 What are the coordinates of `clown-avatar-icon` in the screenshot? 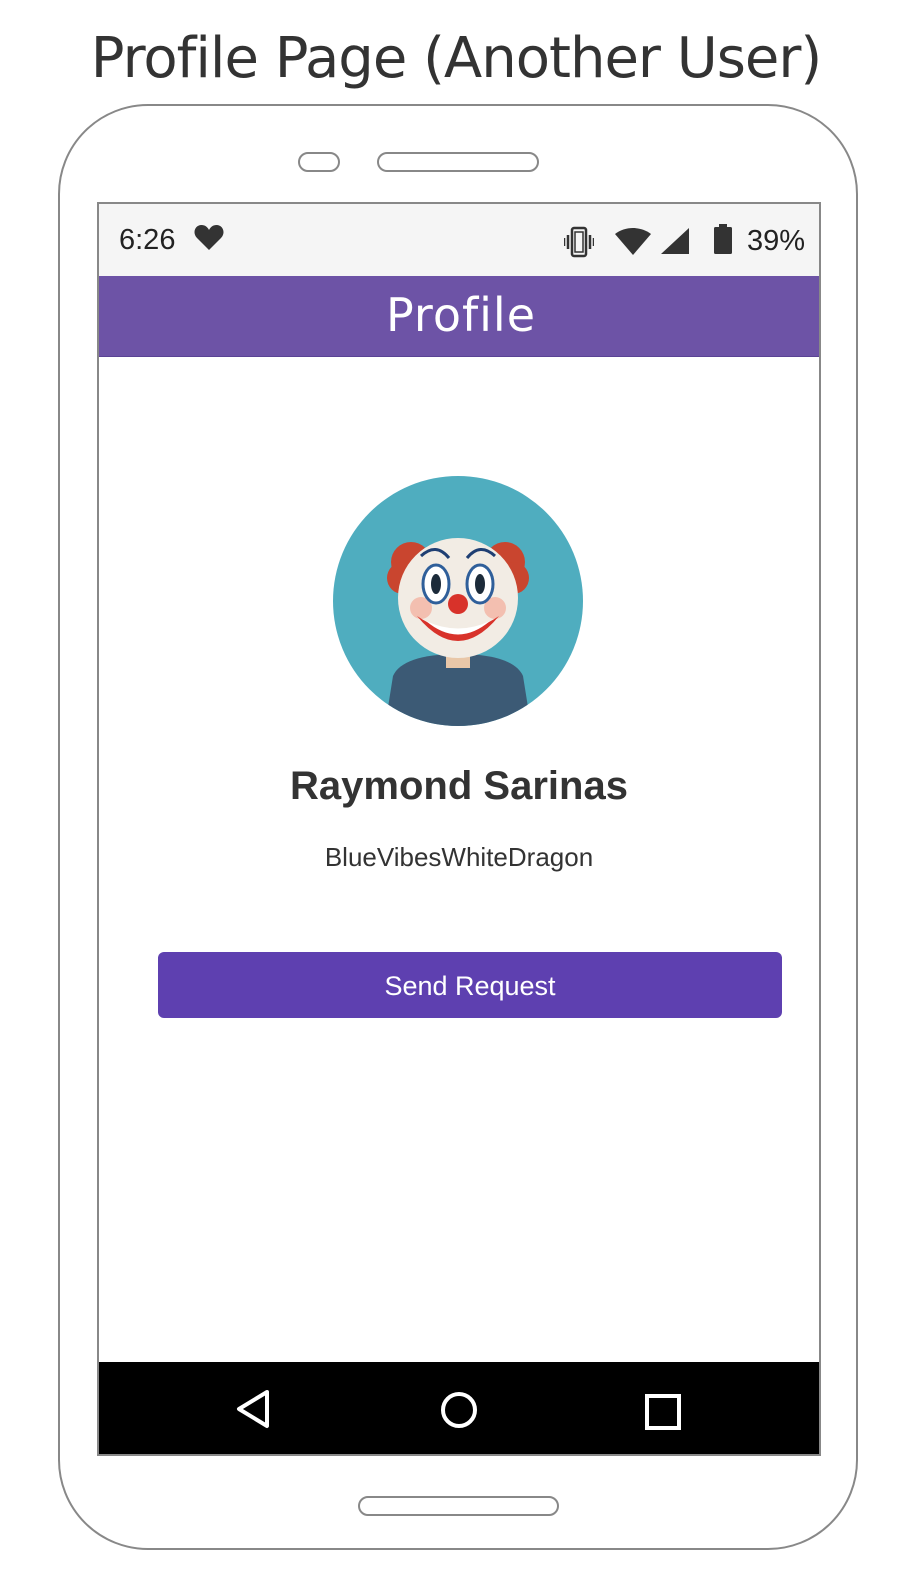 It's located at (458, 632).